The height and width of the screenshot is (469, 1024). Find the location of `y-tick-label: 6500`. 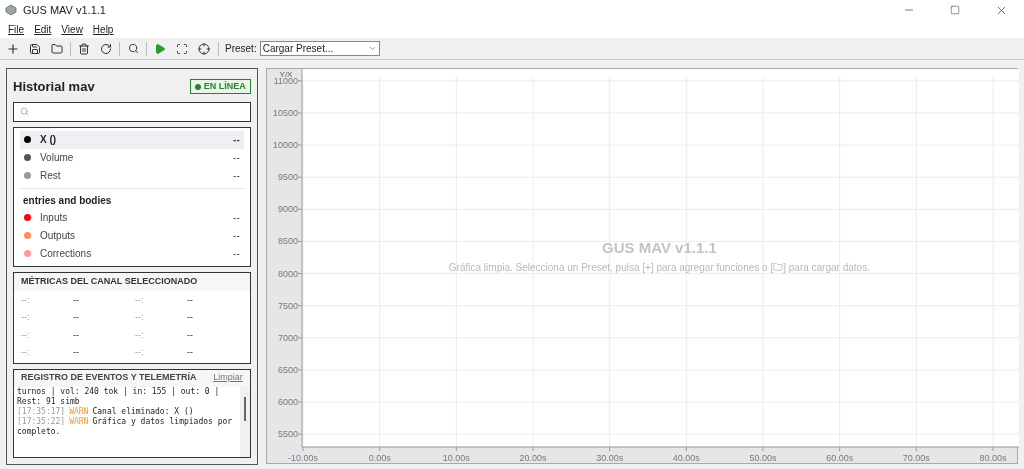

y-tick-label: 6500 is located at coordinates (287, 369).